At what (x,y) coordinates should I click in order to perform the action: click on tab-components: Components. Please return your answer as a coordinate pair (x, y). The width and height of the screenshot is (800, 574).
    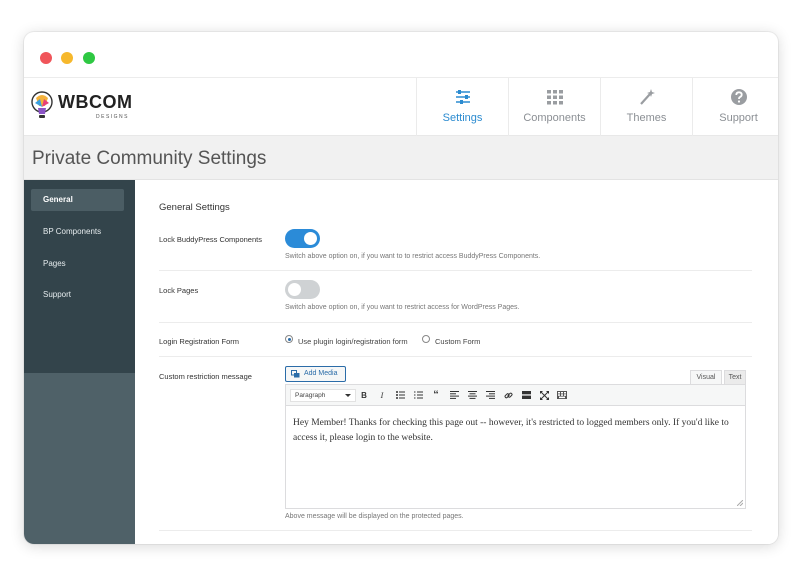
    Looking at the image, I should click on (554, 107).